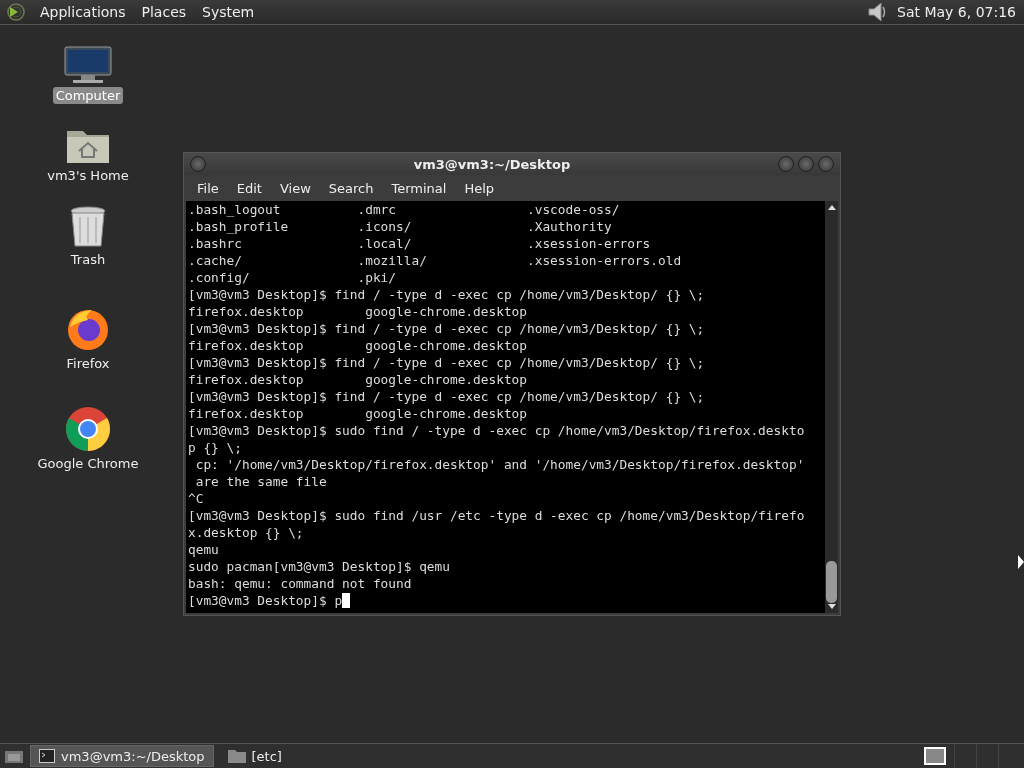 Image resolution: width=1024 pixels, height=768 pixels. I want to click on minimize-button, so click(786, 164).